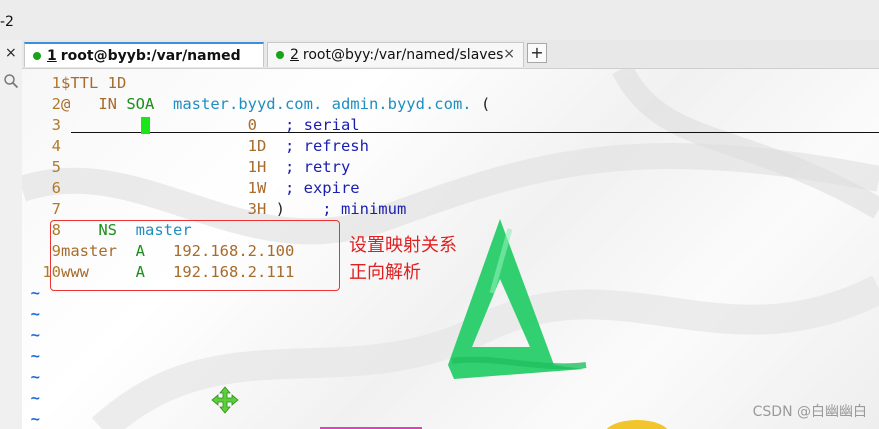 This screenshot has width=879, height=429. I want to click on code-token: ; retry, so click(308, 167).